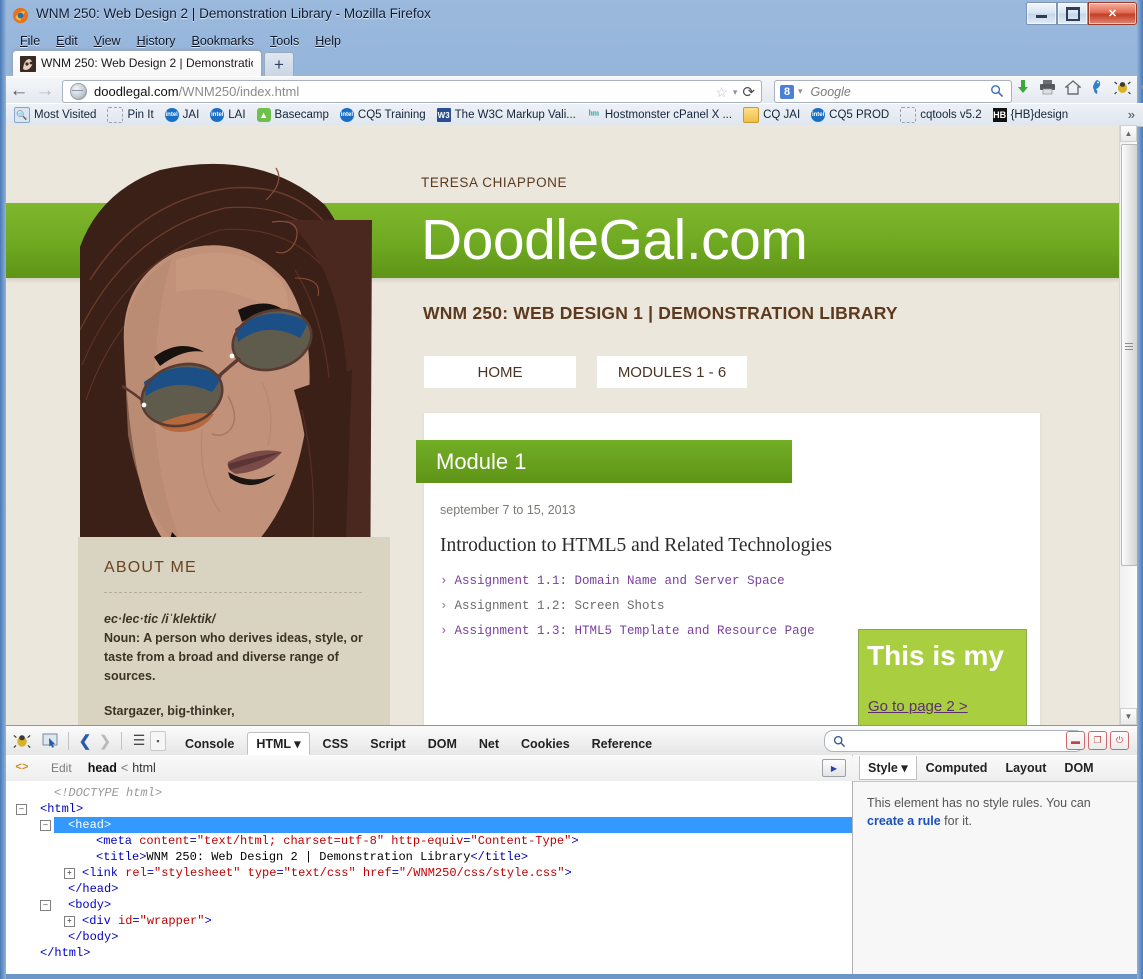 Image resolution: width=1143 pixels, height=979 pixels. What do you see at coordinates (1075, 740) in the screenshot?
I see `firebug-minimize-button: ▬` at bounding box center [1075, 740].